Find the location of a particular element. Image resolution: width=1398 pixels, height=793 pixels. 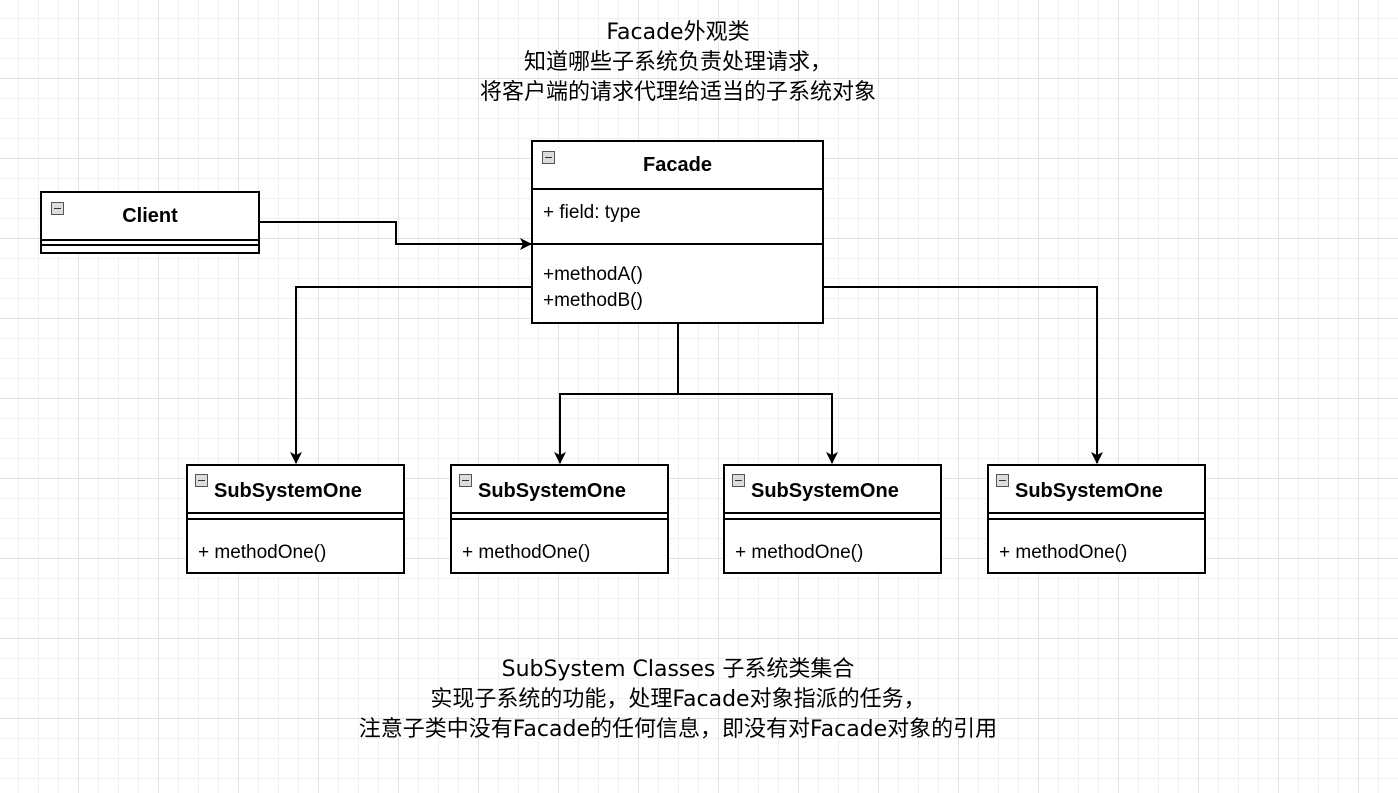

field-item: + field: type is located at coordinates (682, 213).